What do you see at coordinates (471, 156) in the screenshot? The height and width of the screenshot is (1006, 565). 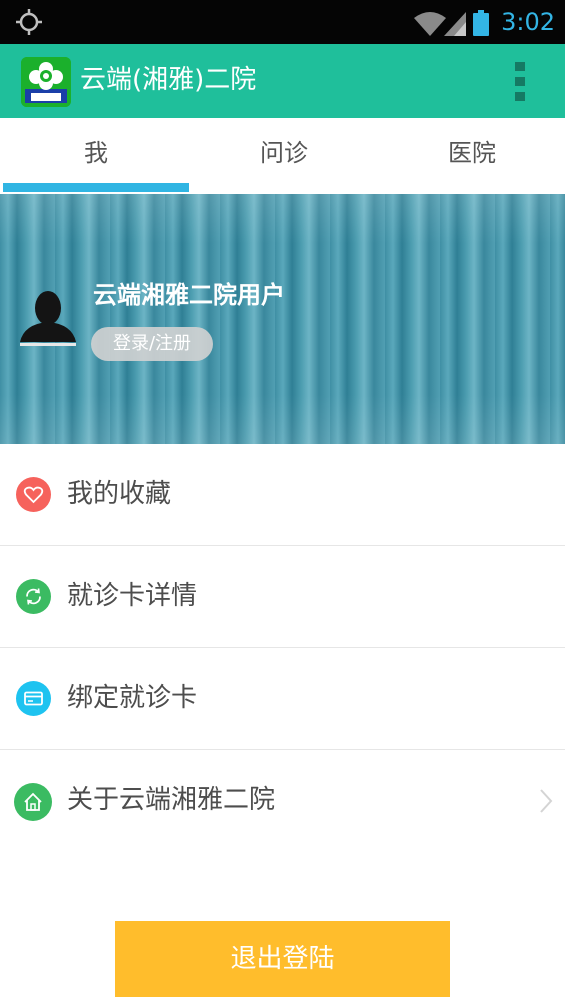 I see `tab-hospital: 医院` at bounding box center [471, 156].